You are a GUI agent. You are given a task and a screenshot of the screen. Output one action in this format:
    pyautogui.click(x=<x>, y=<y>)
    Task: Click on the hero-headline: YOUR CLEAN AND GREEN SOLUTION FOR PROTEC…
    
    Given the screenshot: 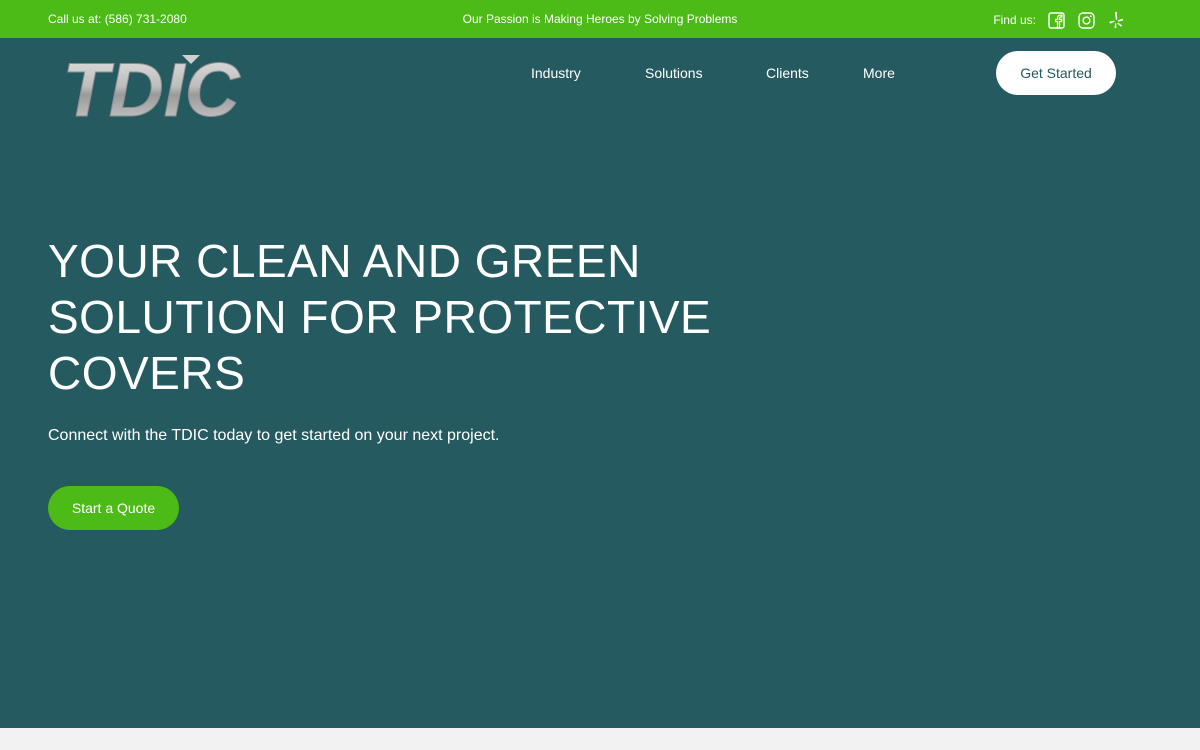 What is the action you would take?
    pyautogui.click(x=380, y=317)
    